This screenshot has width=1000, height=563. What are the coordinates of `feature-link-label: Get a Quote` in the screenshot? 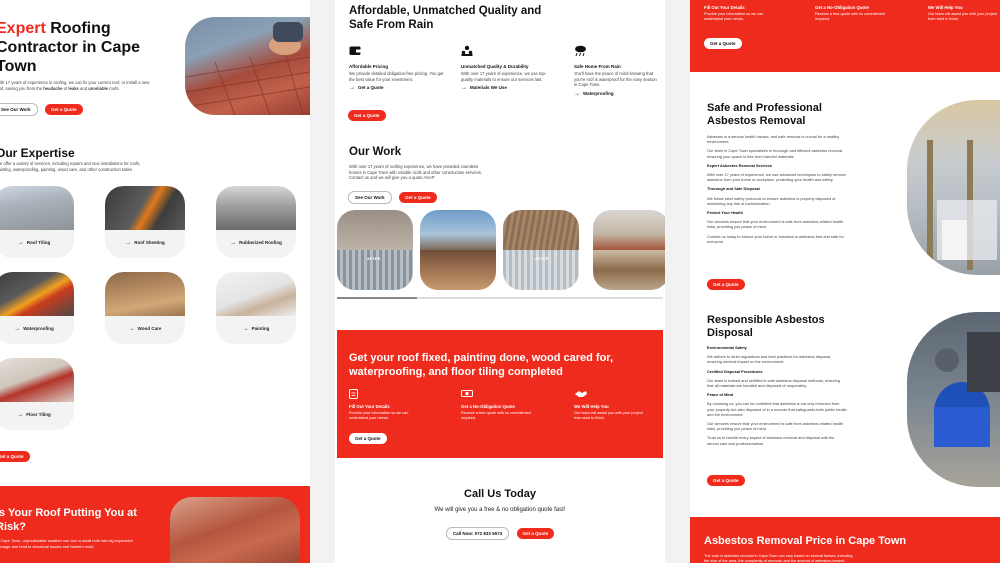 It's located at (371, 88).